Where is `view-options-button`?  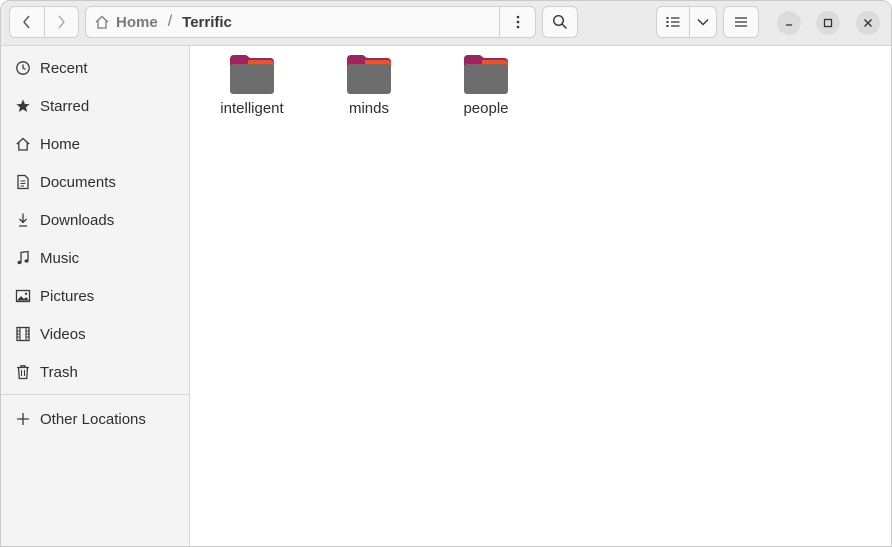
view-options-button is located at coordinates (702, 22).